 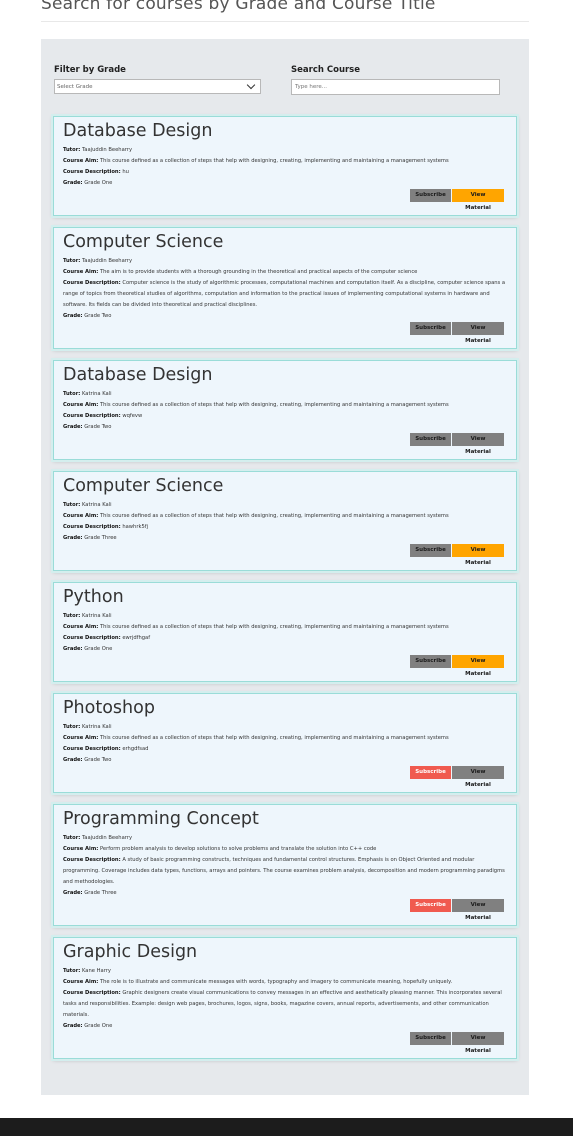 What do you see at coordinates (96, 971) in the screenshot?
I see `tutor-value: Kane Harry` at bounding box center [96, 971].